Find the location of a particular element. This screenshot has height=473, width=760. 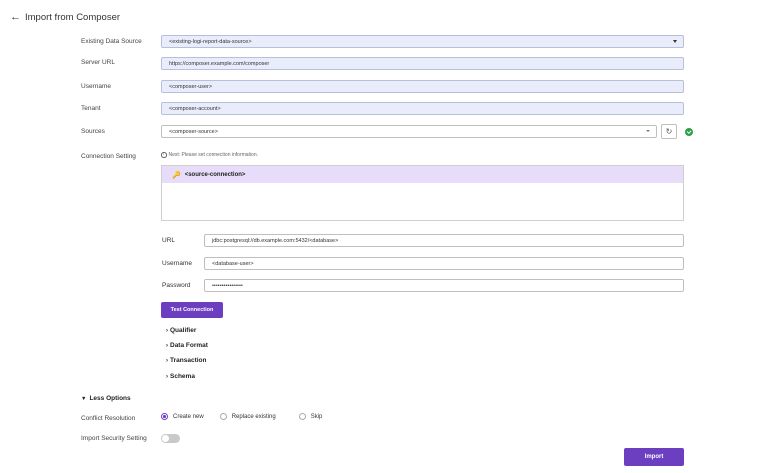

section-transaction: › Transaction is located at coordinates (186, 361).